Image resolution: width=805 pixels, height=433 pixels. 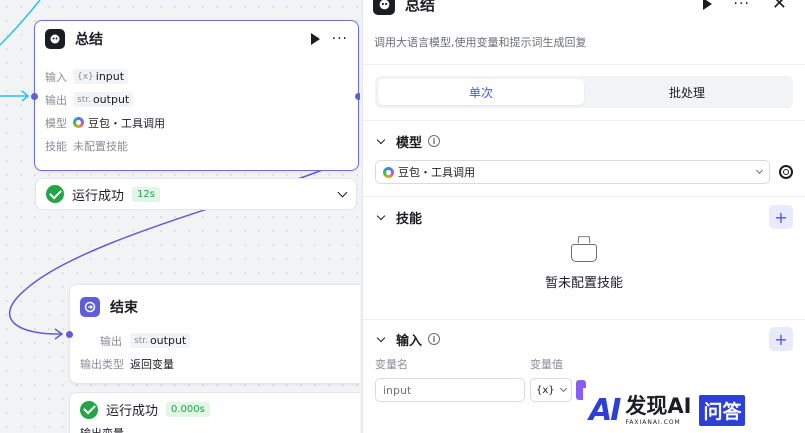 I want to click on watermark-ai-logo: AI, so click(x=605, y=410).